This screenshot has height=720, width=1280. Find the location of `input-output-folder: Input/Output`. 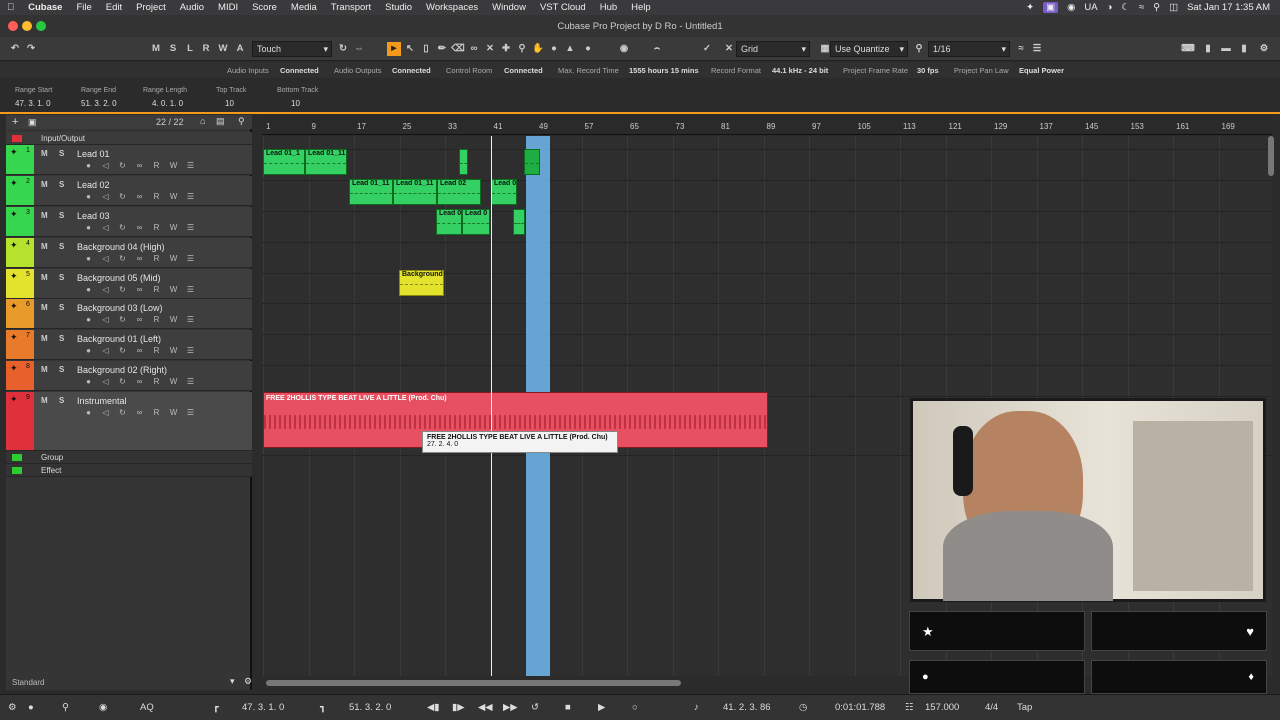

input-output-folder: Input/Output is located at coordinates (129, 138).